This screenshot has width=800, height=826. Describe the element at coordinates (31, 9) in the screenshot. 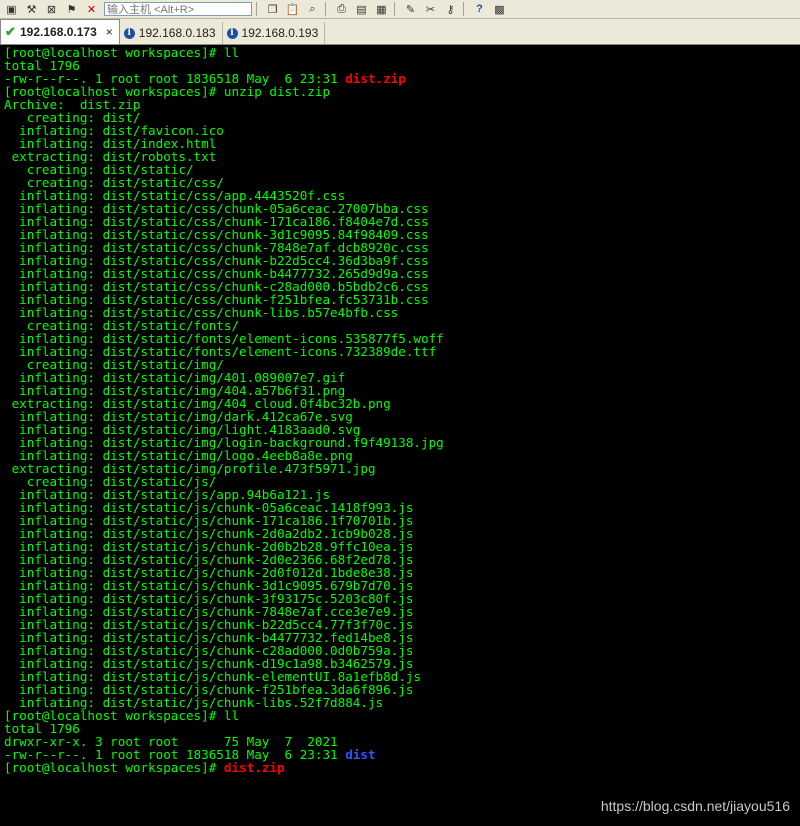

I see `connect-icon: ⚒` at that location.